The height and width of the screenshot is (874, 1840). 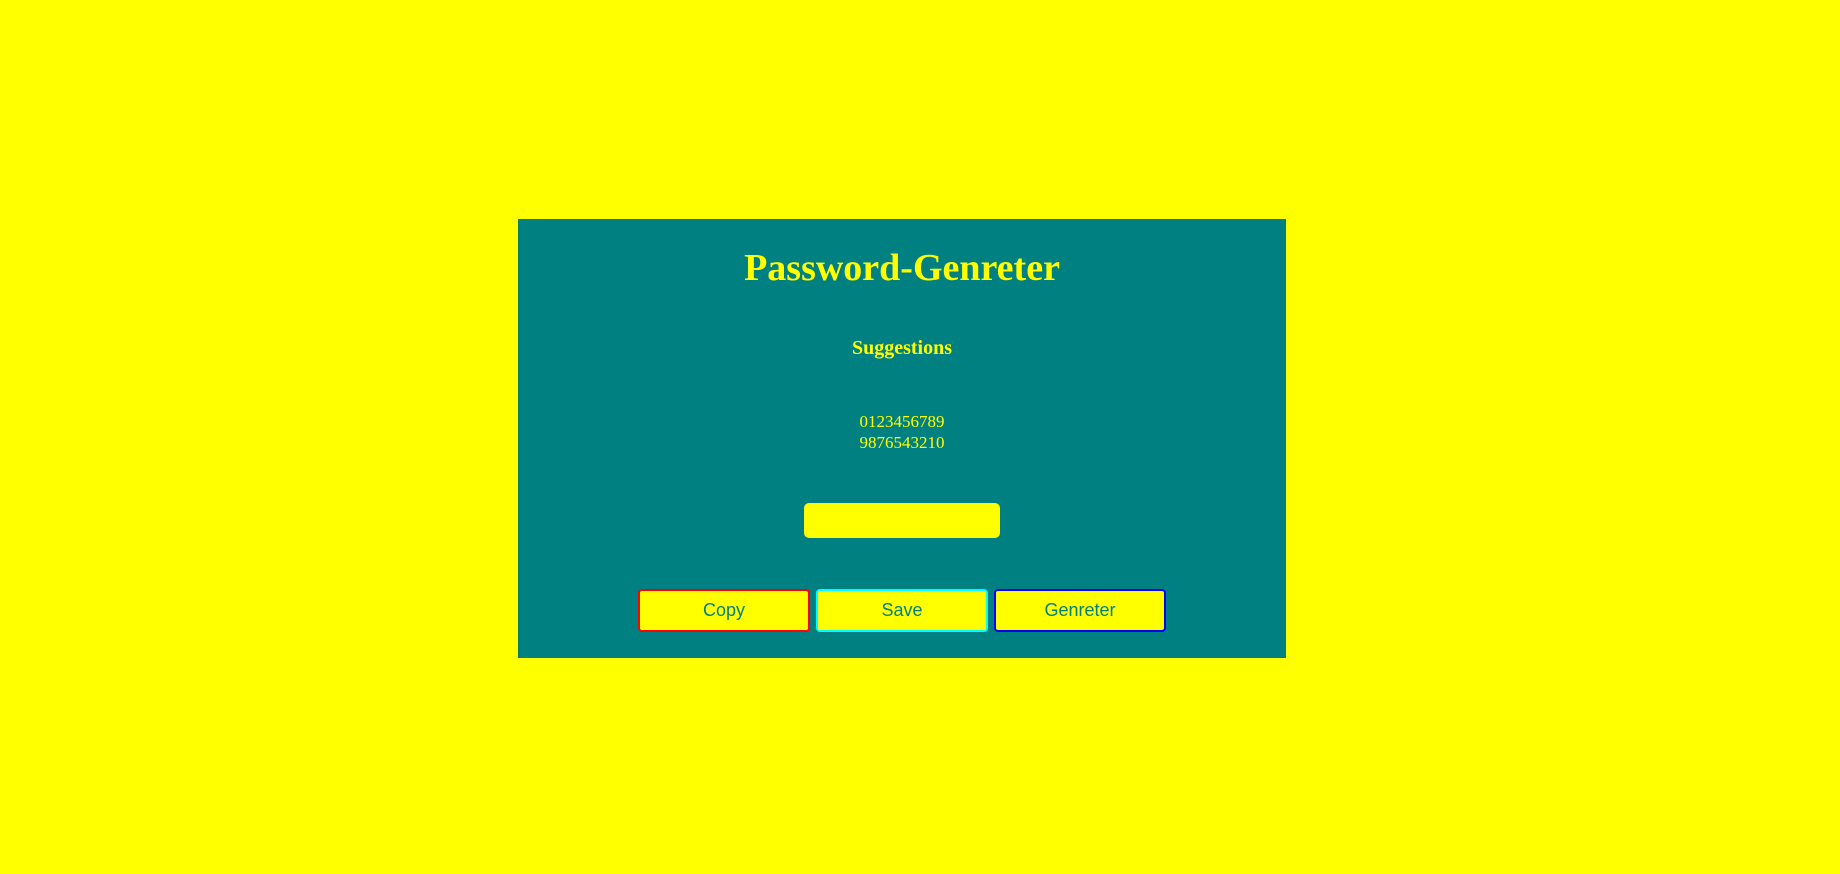 I want to click on save-button: Save, so click(x=902, y=610).